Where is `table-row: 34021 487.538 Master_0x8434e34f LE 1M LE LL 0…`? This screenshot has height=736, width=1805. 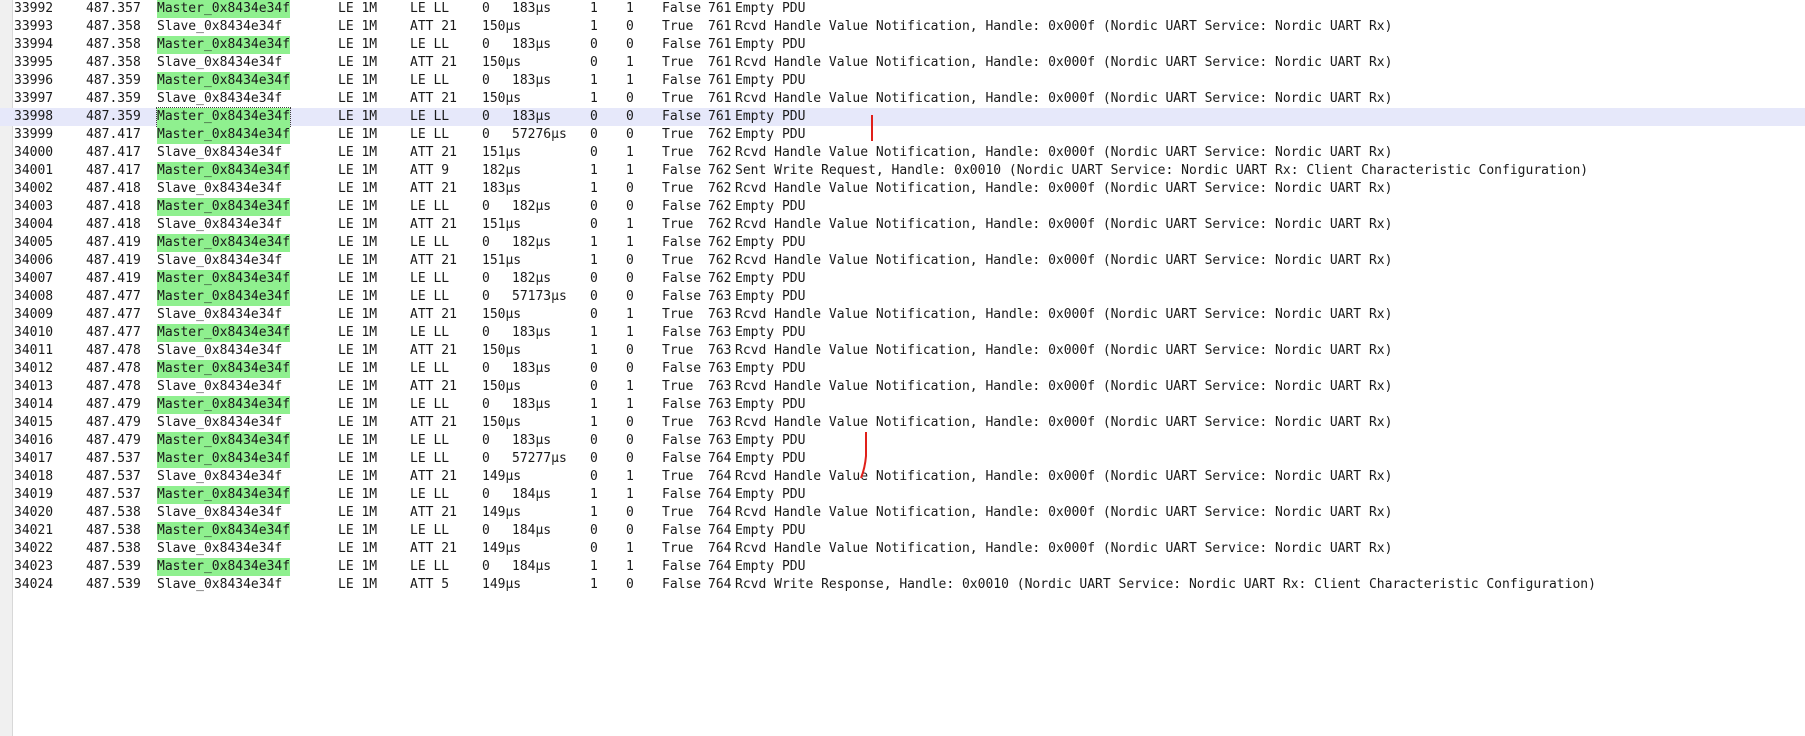
table-row: 34021 487.538 Master_0x8434e34f LE 1M LE LL 0… is located at coordinates (902, 531).